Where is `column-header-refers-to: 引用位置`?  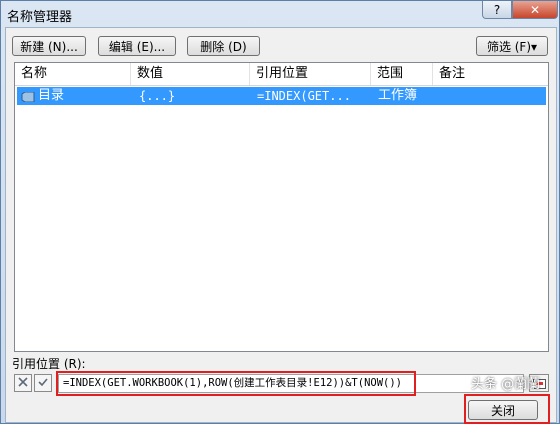 column-header-refers-to: 引用位置 is located at coordinates (310, 74).